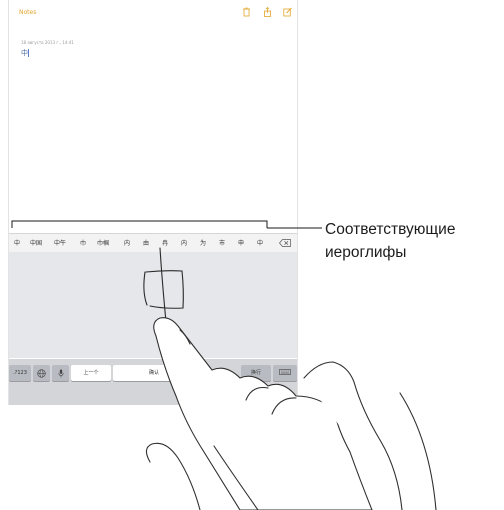  I want to click on handwriting-stroke, so click(163, 285).